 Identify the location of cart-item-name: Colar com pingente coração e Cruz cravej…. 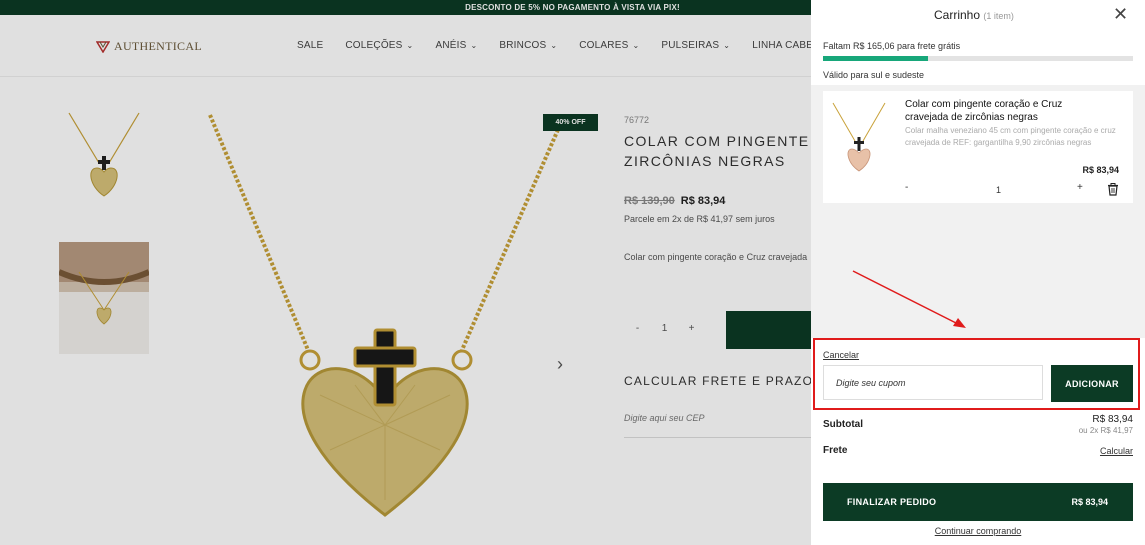
(1005, 111).